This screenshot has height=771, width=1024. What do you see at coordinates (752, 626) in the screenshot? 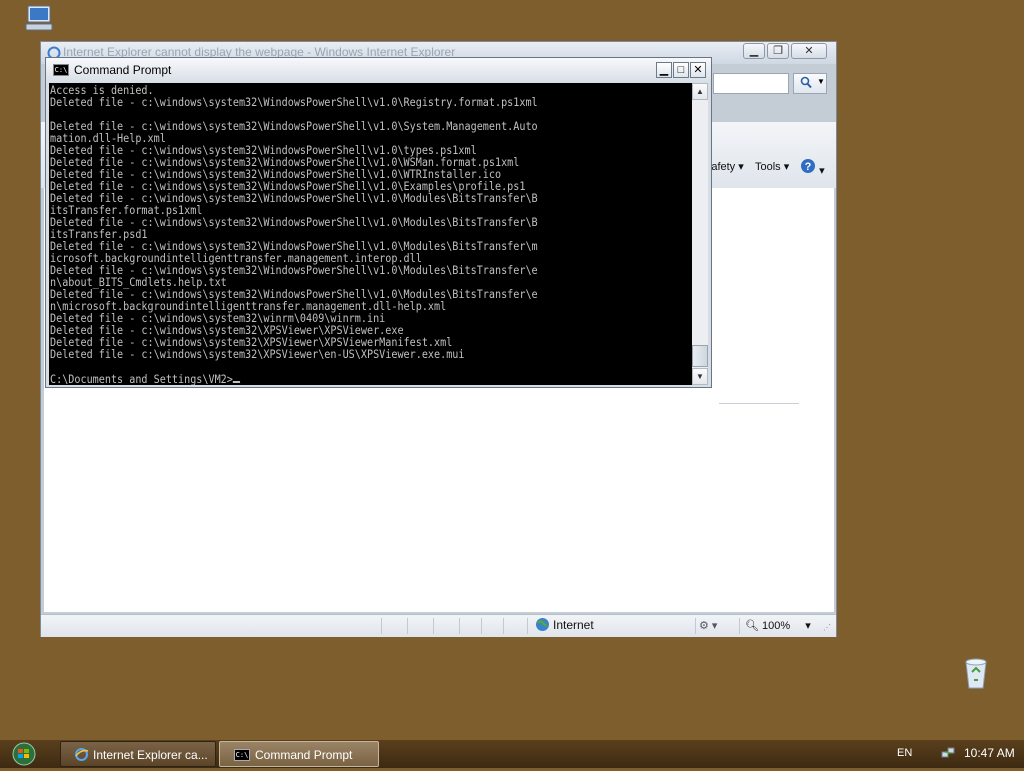
I see `zoom-icon: 🔍︎` at bounding box center [752, 626].